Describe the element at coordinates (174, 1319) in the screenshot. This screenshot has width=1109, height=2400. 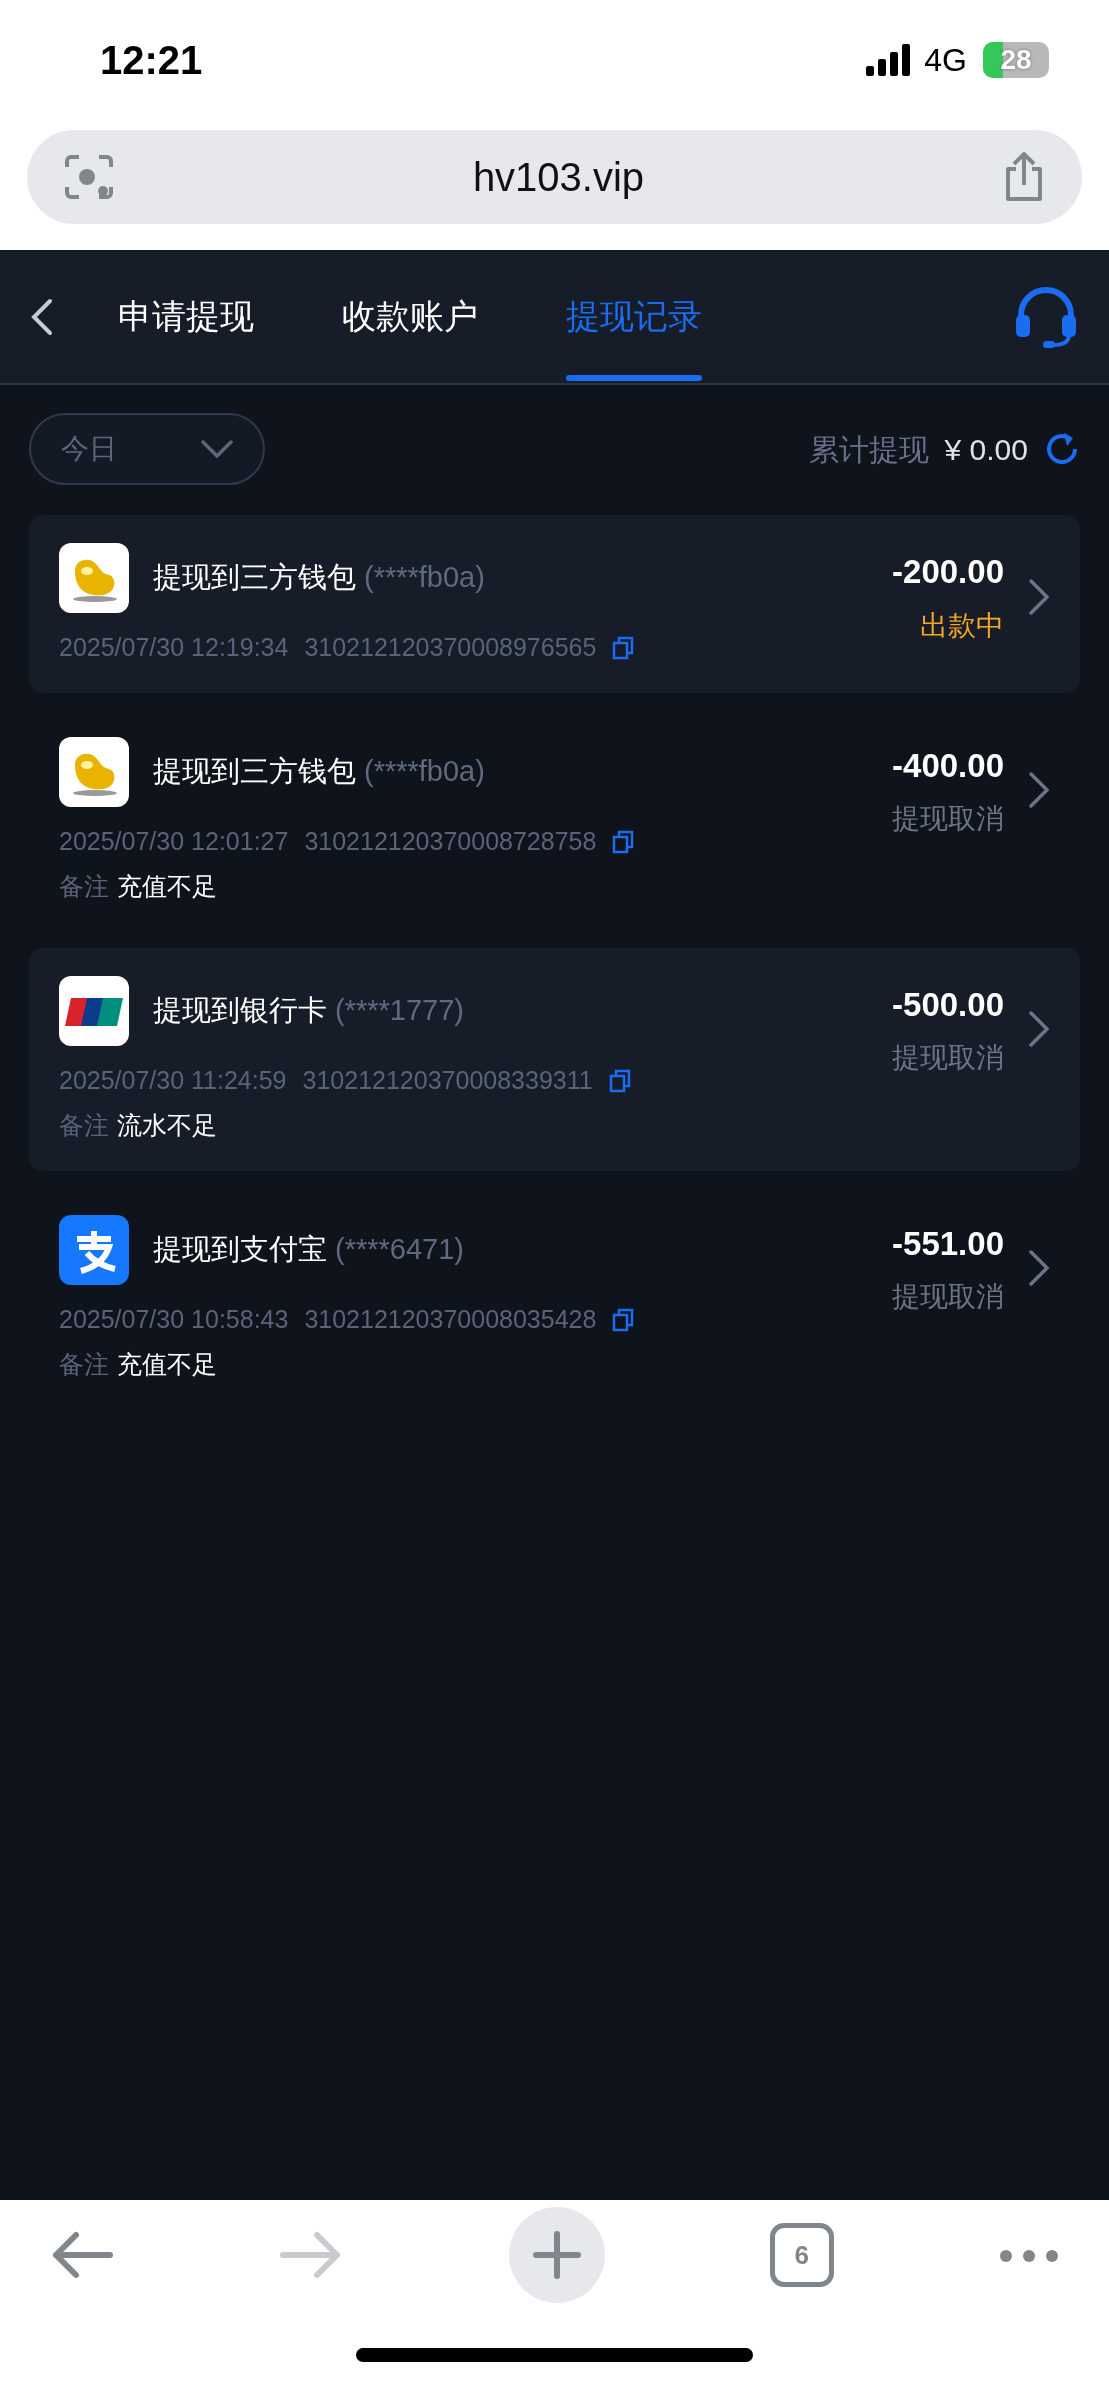
I see `record-time: 2025/07/30 10:58:43` at that location.